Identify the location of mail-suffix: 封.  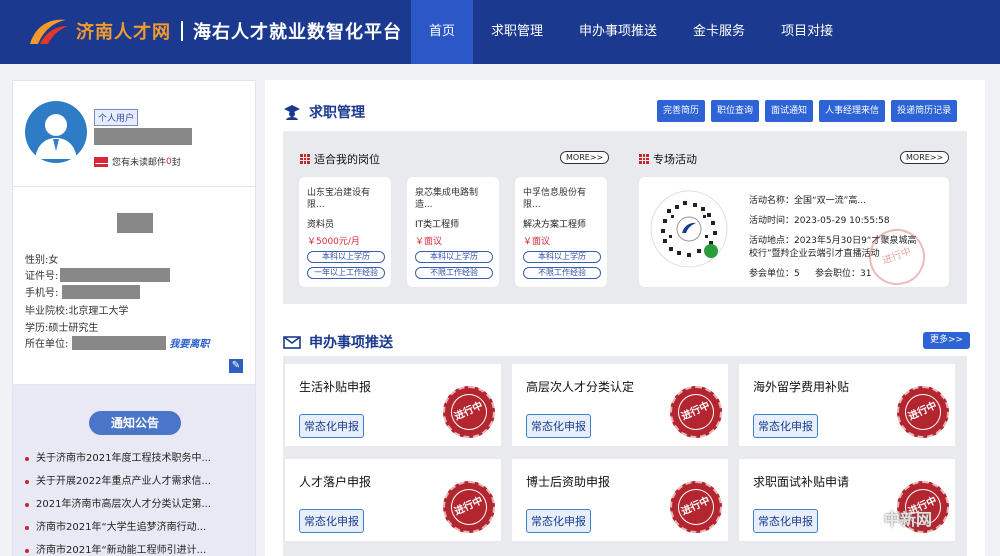
(176, 163).